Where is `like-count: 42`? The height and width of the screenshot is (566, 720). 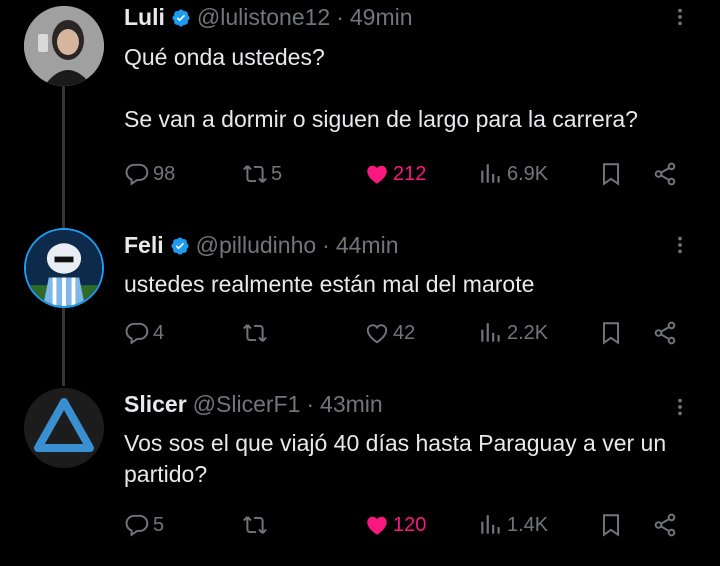 like-count: 42 is located at coordinates (404, 332).